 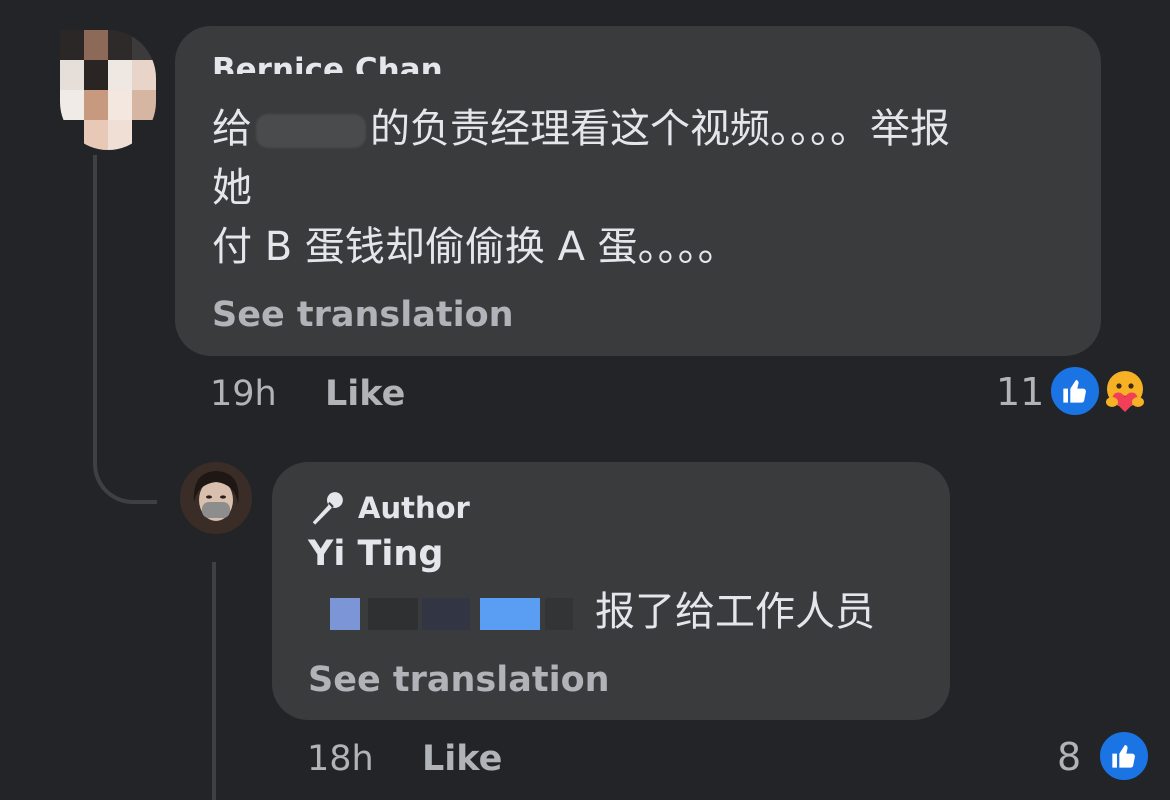 What do you see at coordinates (735, 612) in the screenshot?
I see `comment-text: 报了给工作人员` at bounding box center [735, 612].